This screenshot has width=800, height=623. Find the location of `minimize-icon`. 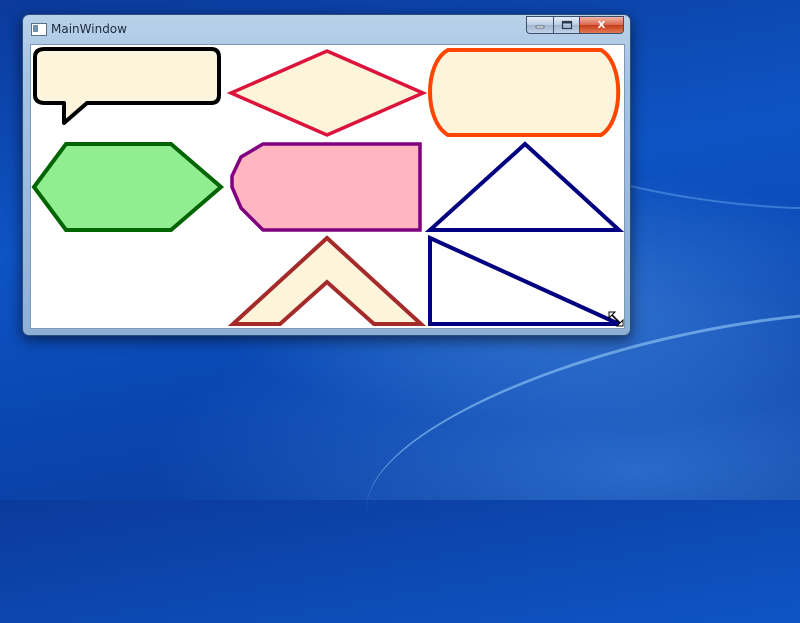

minimize-icon is located at coordinates (540, 27).